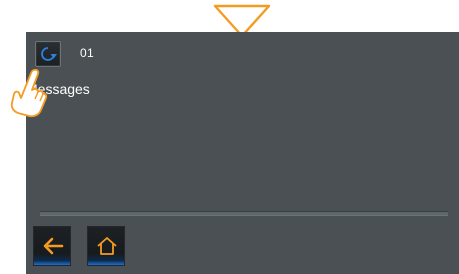  I want to click on back-arrow-icon, so click(53, 246).